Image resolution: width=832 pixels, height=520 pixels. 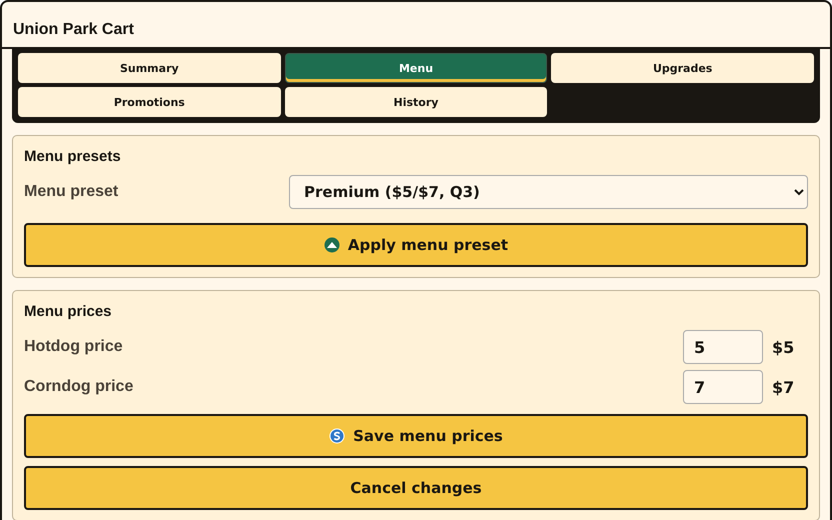 What do you see at coordinates (416, 68) in the screenshot?
I see `tab: Menu` at bounding box center [416, 68].